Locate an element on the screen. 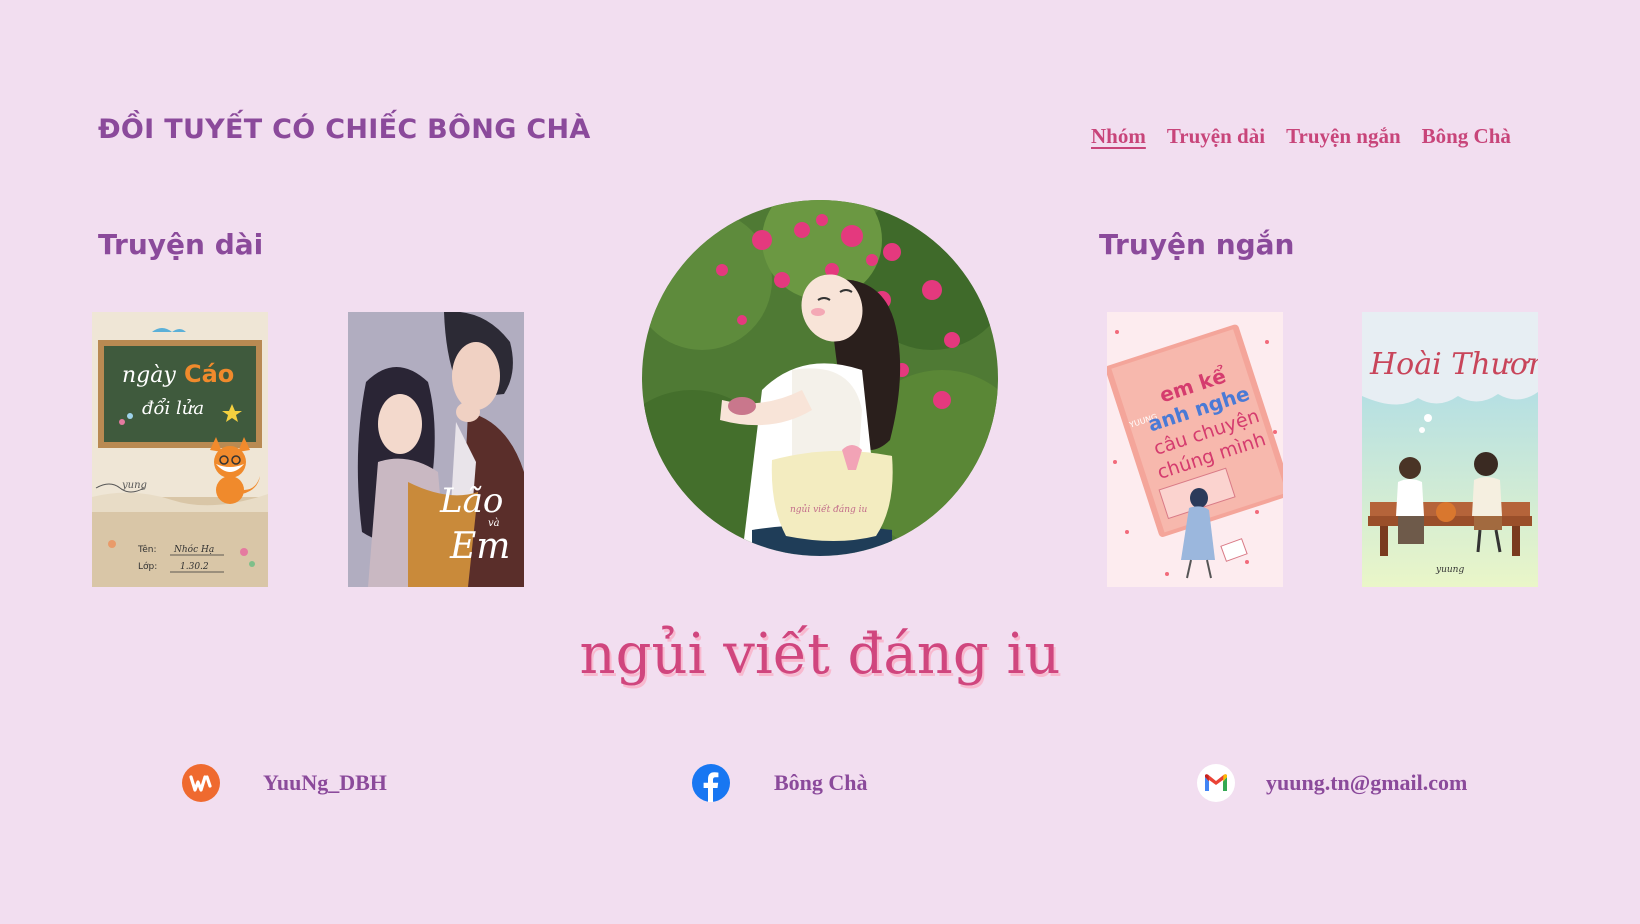 This screenshot has width=1640, height=924. book-cover-hoai-thuong: Hoài Thương yuung is located at coordinates (1450, 449).